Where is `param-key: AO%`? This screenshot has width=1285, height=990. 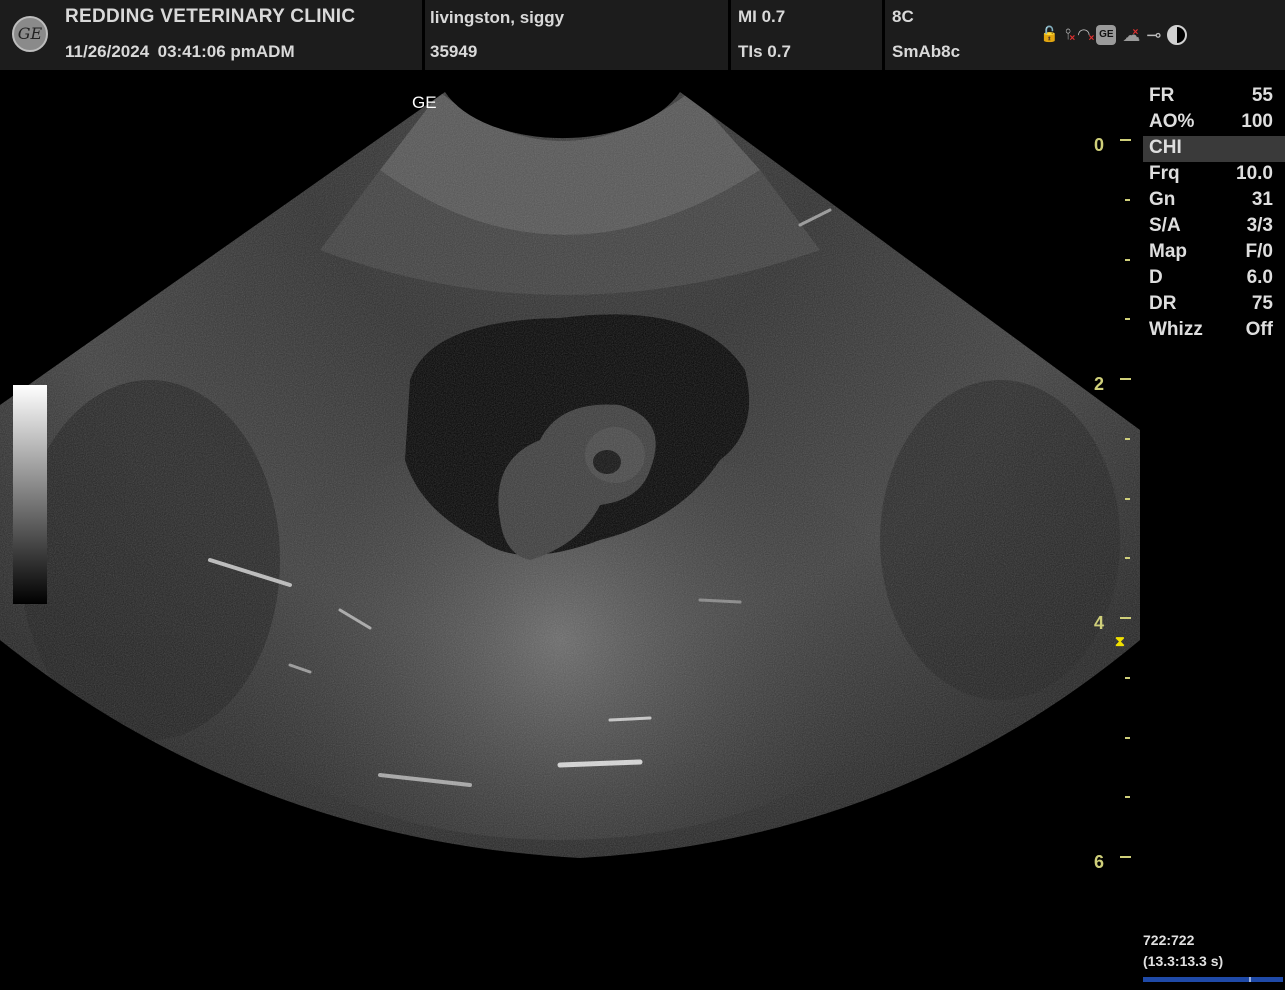
param-key: AO% is located at coordinates (1172, 121).